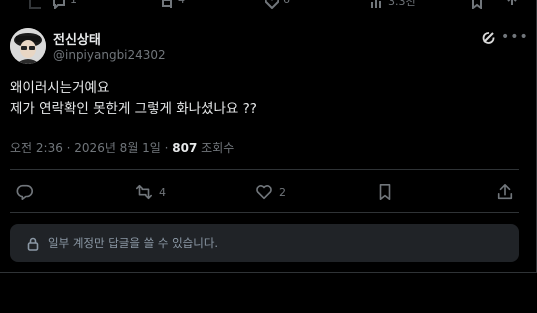 This screenshot has height=313, width=537. Describe the element at coordinates (133, 243) in the screenshot. I see `notice-text: 일부 계정만 답글을 쓸 수 있습니다.` at that location.